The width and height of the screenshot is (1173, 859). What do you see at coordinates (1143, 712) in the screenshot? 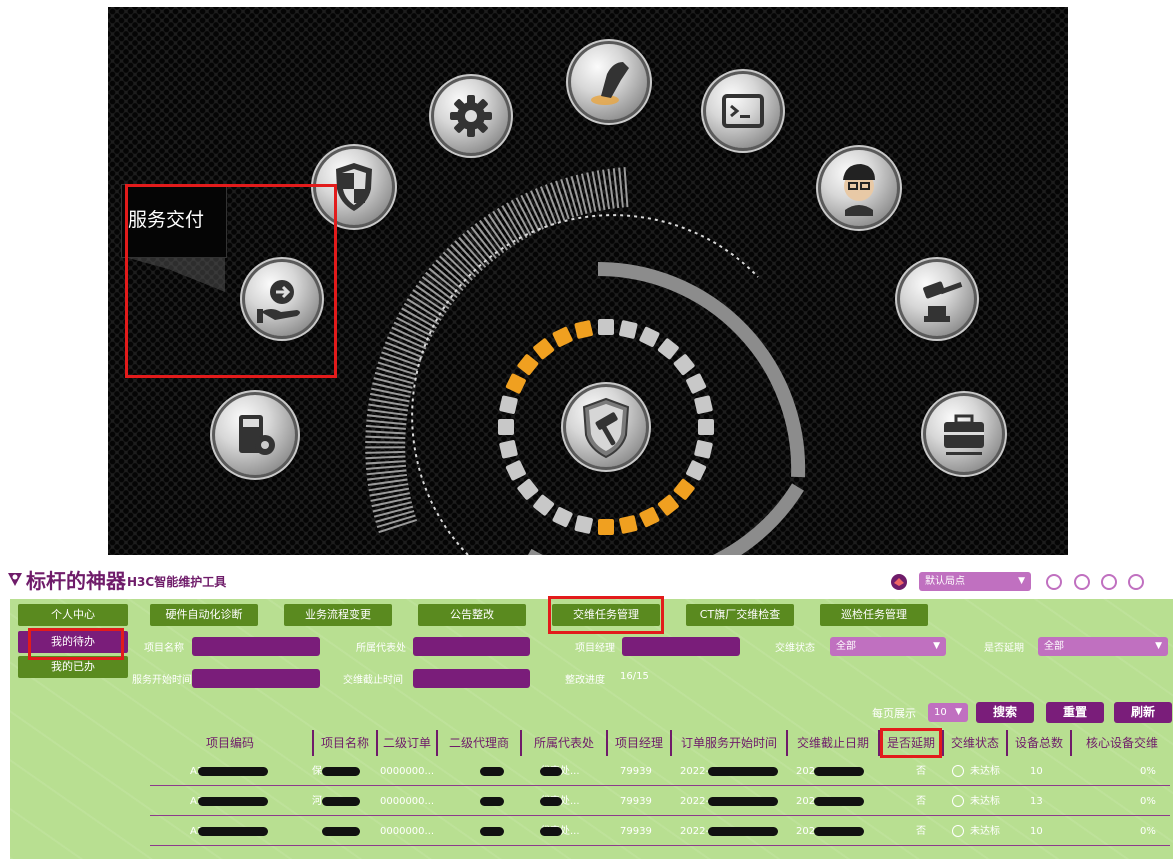
I see `refresh-button: 刷新` at bounding box center [1143, 712].